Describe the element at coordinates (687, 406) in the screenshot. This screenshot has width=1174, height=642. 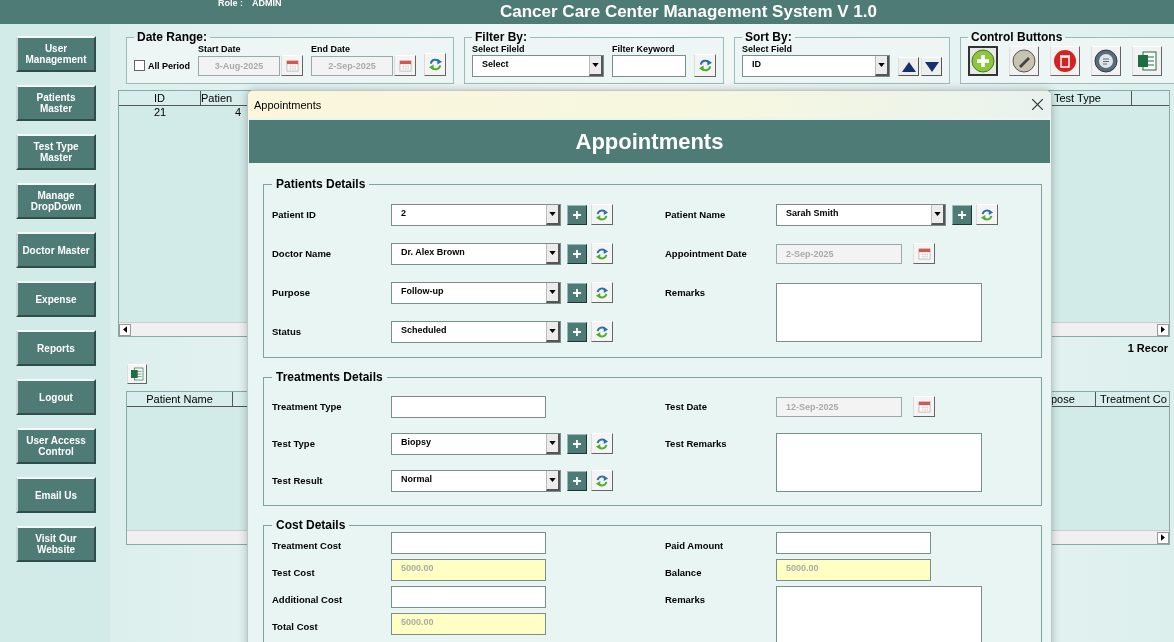
I see `field-label: Test Date` at that location.